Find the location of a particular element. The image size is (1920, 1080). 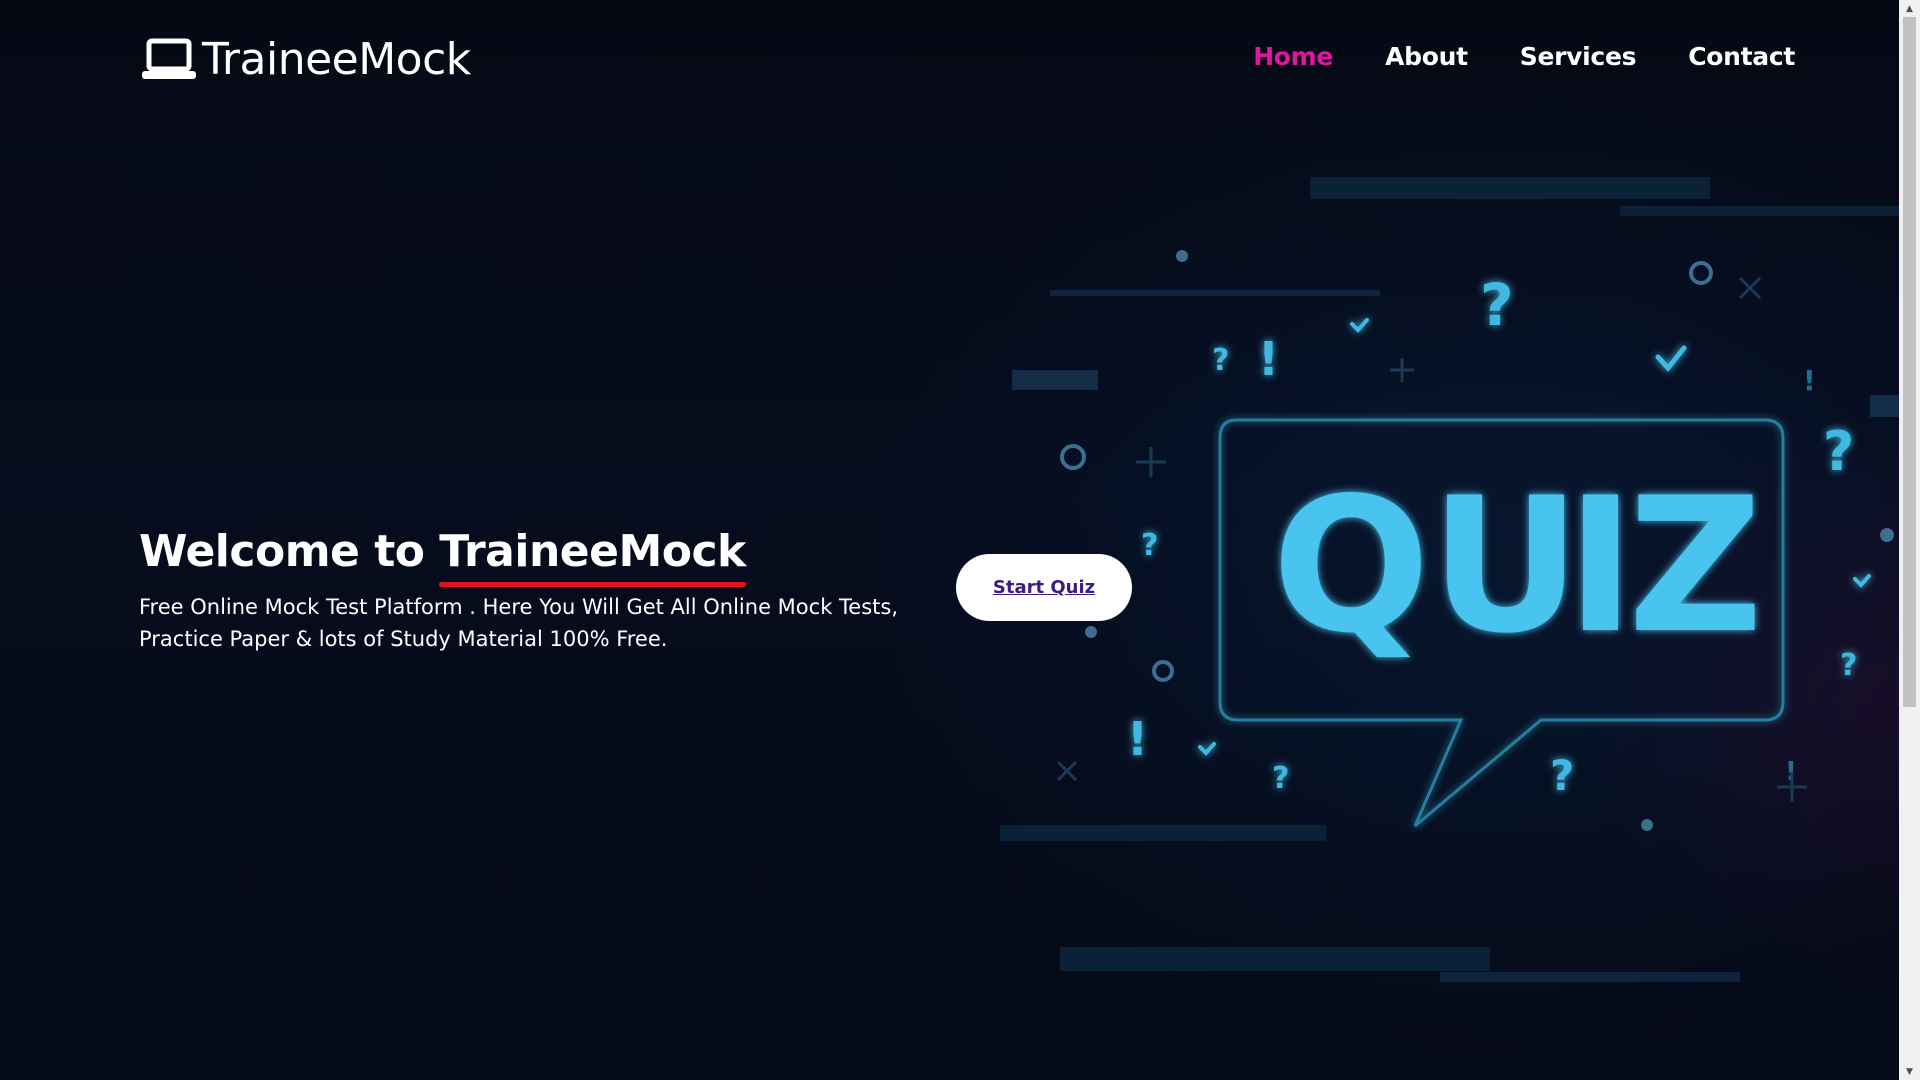

svg-text: U is located at coordinates (1505, 565).